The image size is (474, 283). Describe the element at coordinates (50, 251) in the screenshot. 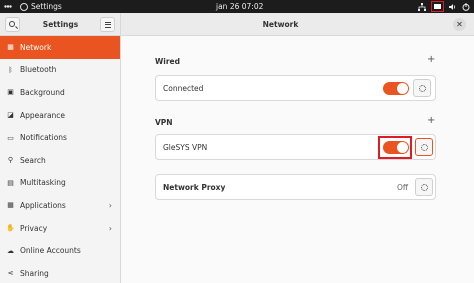

I see `sidebar-item-label: Online Accounts` at that location.